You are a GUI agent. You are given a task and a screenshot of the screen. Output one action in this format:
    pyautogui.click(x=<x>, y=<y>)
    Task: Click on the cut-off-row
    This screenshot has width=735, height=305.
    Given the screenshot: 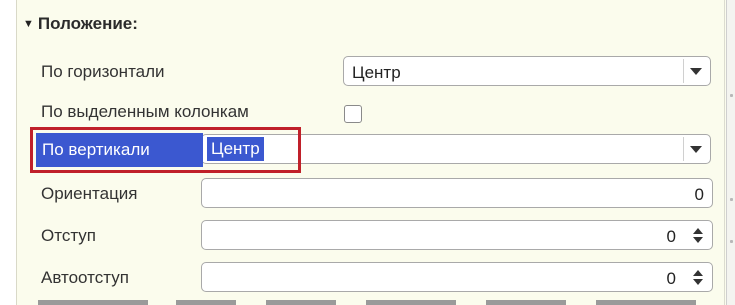 What is the action you would take?
    pyautogui.click(x=363, y=301)
    